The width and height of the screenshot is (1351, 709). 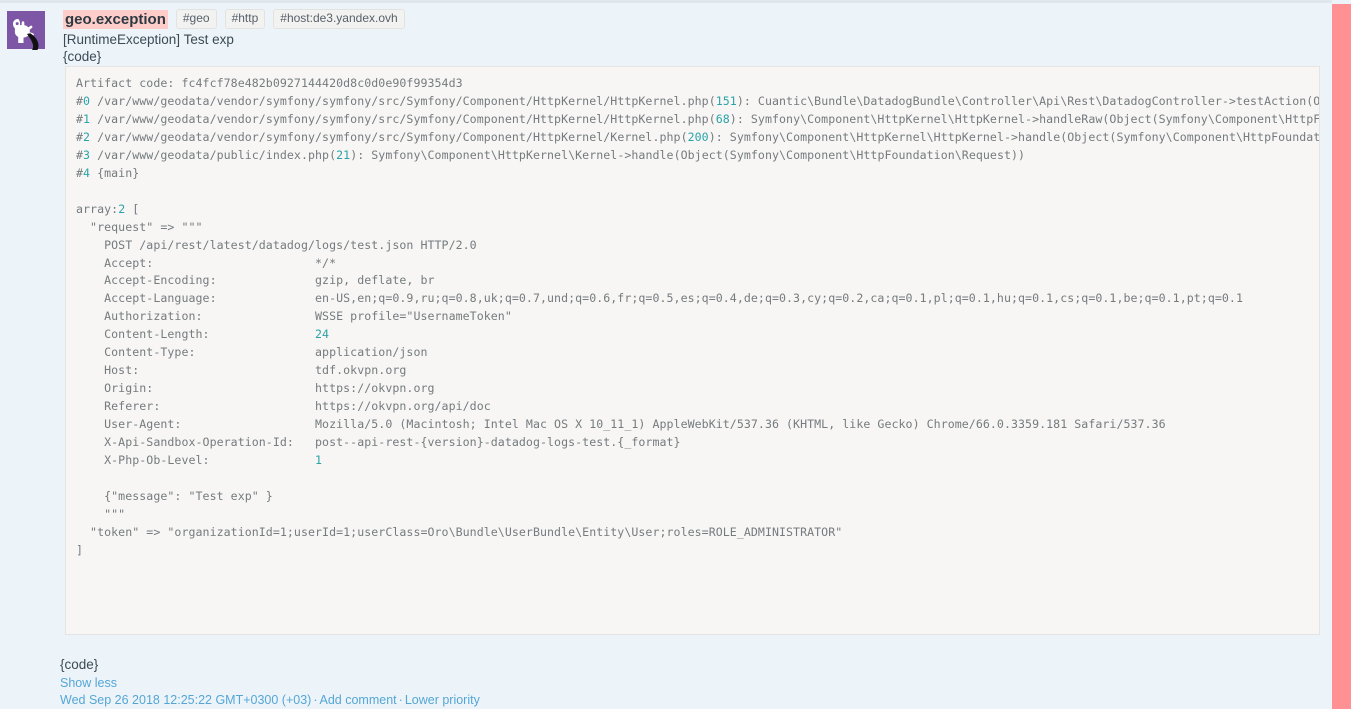 I want to click on event-subtitle: [RuntimeException] Test exp, so click(x=148, y=39).